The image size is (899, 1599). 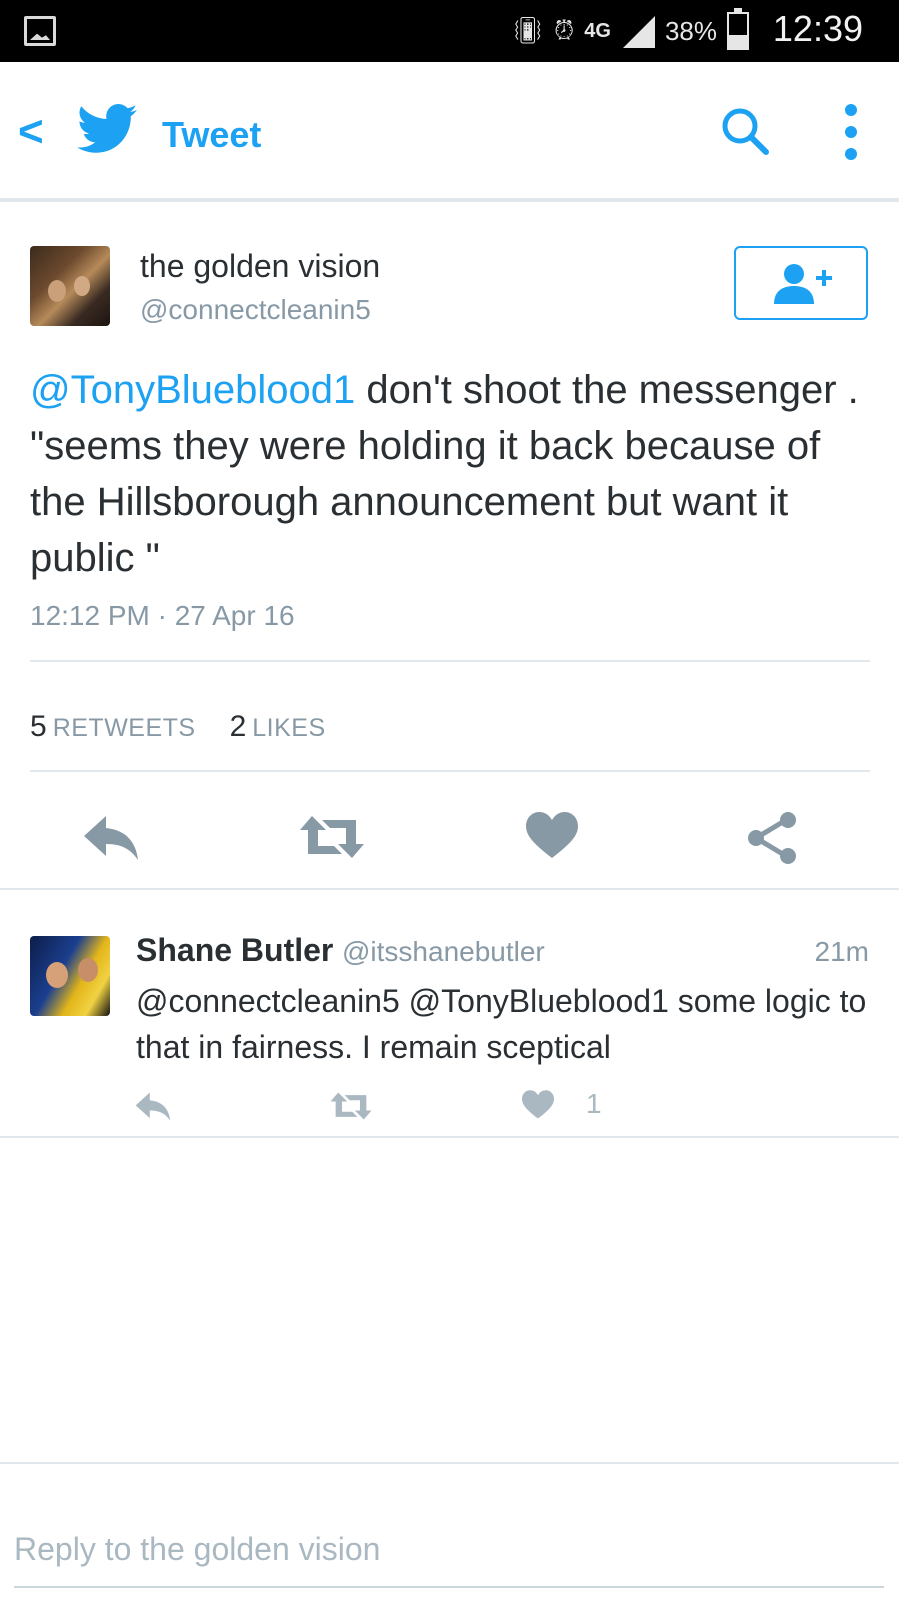 I want to click on search-icon, so click(x=746, y=132).